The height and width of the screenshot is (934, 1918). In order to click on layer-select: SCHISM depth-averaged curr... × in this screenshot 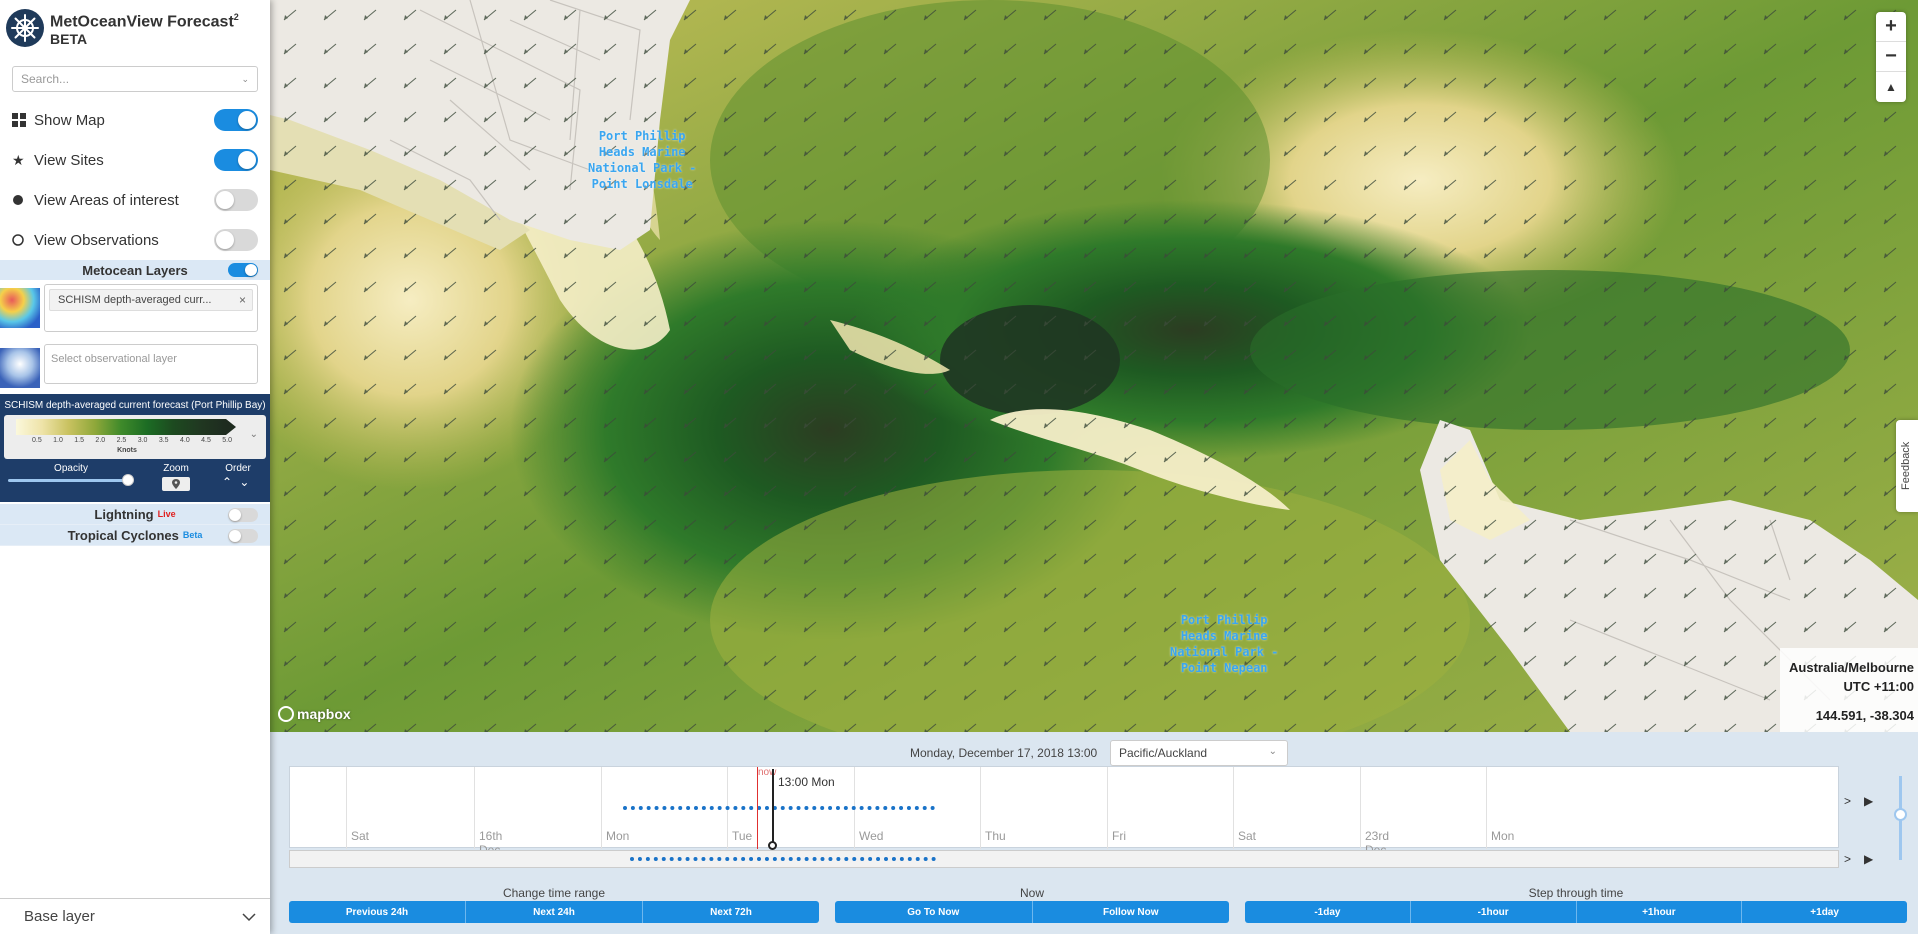, I will do `click(151, 308)`.